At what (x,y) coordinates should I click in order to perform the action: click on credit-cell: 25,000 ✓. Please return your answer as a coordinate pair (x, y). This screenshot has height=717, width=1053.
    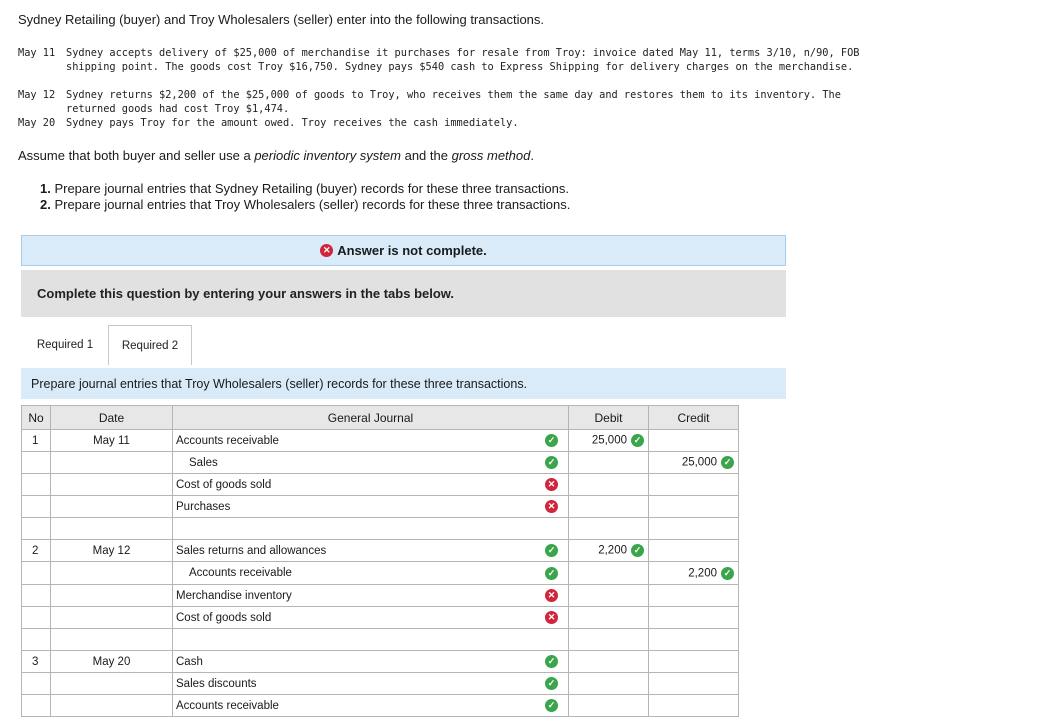
    Looking at the image, I should click on (693, 462).